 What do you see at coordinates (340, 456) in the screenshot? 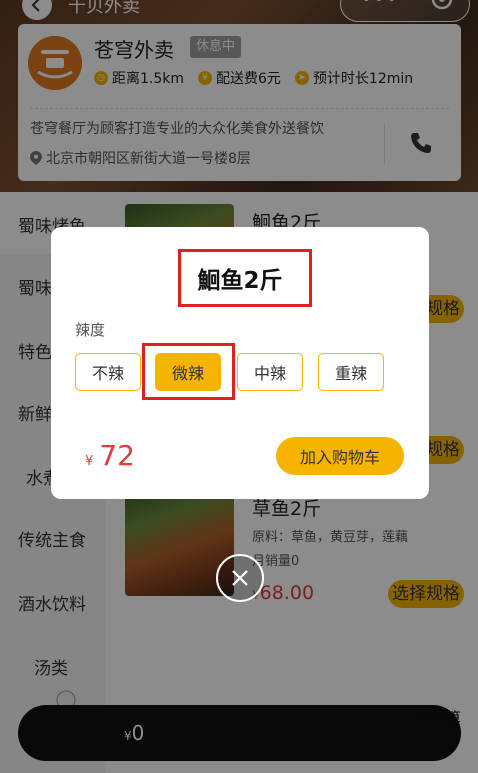
I see `add-to-cart-button: 加入购物车` at bounding box center [340, 456].